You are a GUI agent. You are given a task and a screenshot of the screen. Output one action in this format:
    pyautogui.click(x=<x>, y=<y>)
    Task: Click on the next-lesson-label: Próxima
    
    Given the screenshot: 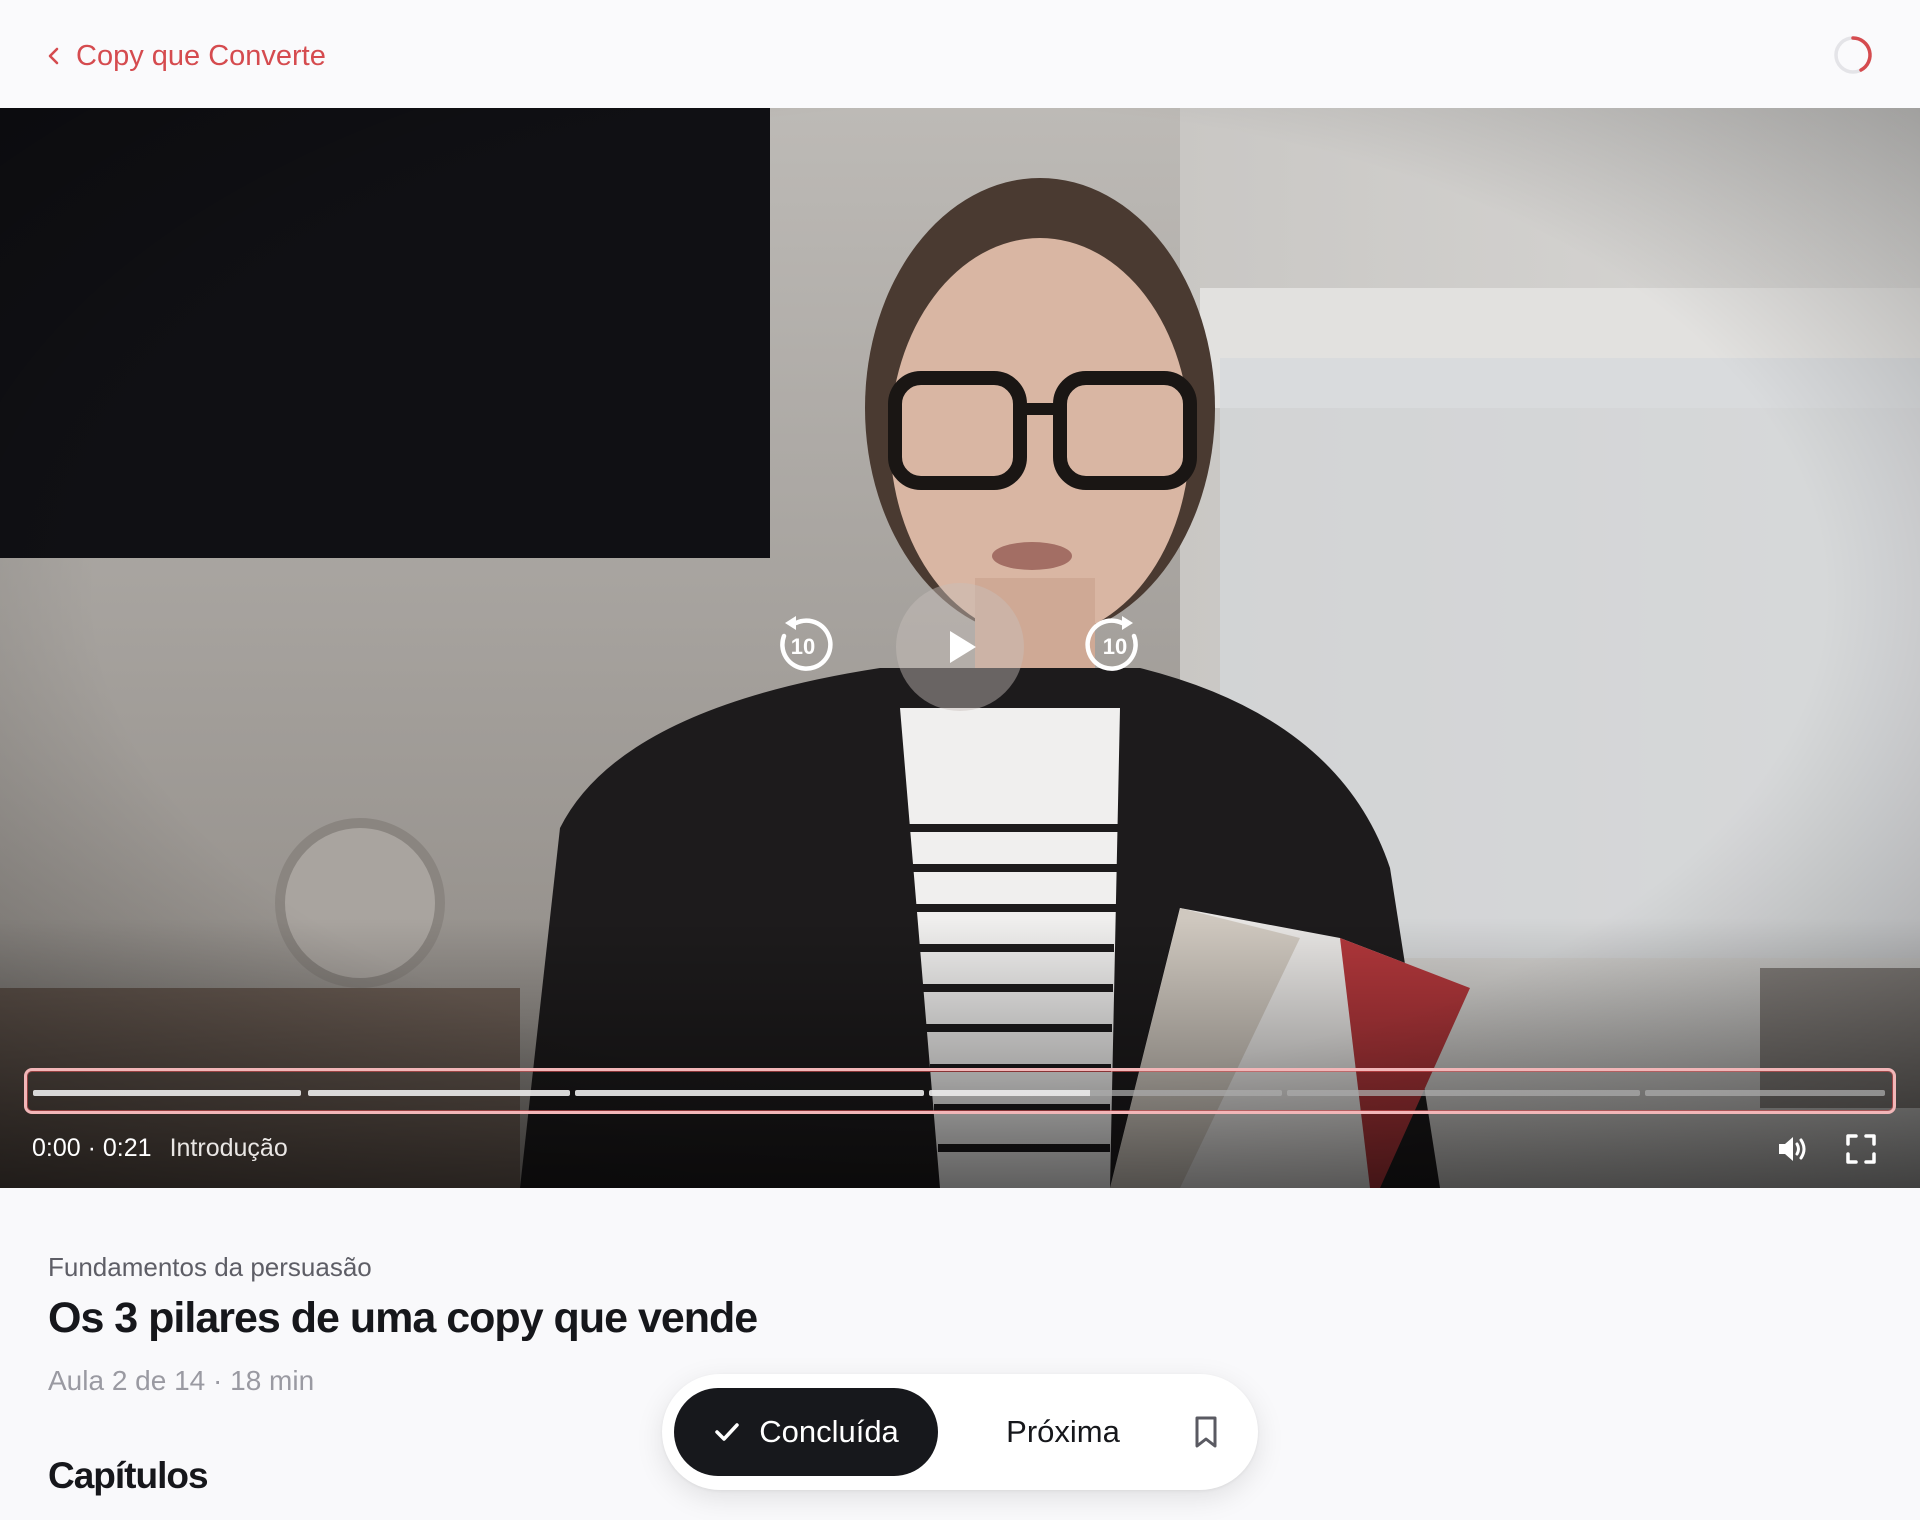 What is the action you would take?
    pyautogui.click(x=1063, y=1431)
    